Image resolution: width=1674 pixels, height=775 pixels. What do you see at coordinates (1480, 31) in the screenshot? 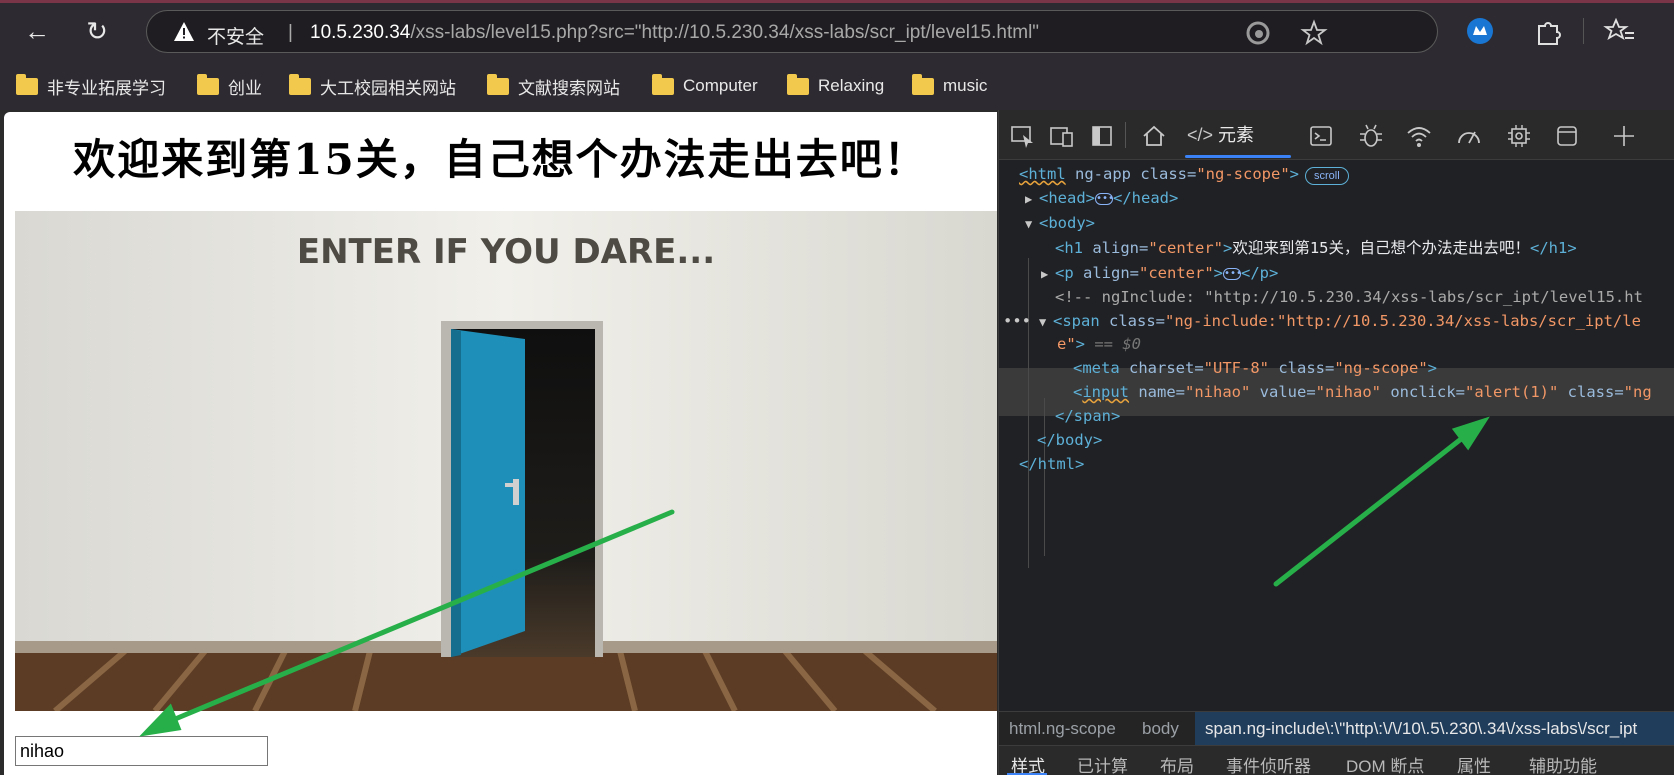
I see `extension-shield-icon` at bounding box center [1480, 31].